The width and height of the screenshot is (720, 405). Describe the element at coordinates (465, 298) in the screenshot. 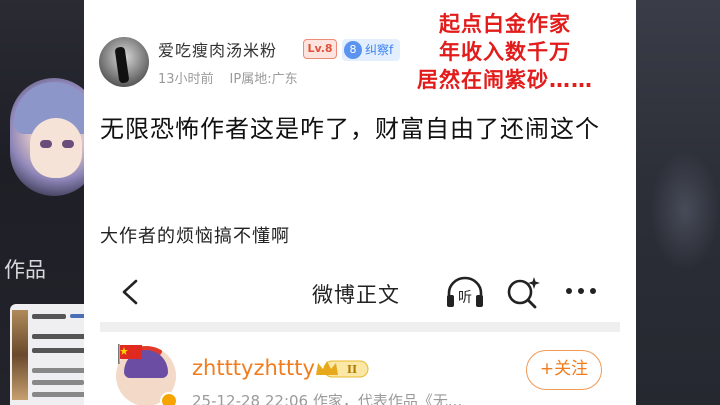

I see `listen-glyph: 听` at that location.